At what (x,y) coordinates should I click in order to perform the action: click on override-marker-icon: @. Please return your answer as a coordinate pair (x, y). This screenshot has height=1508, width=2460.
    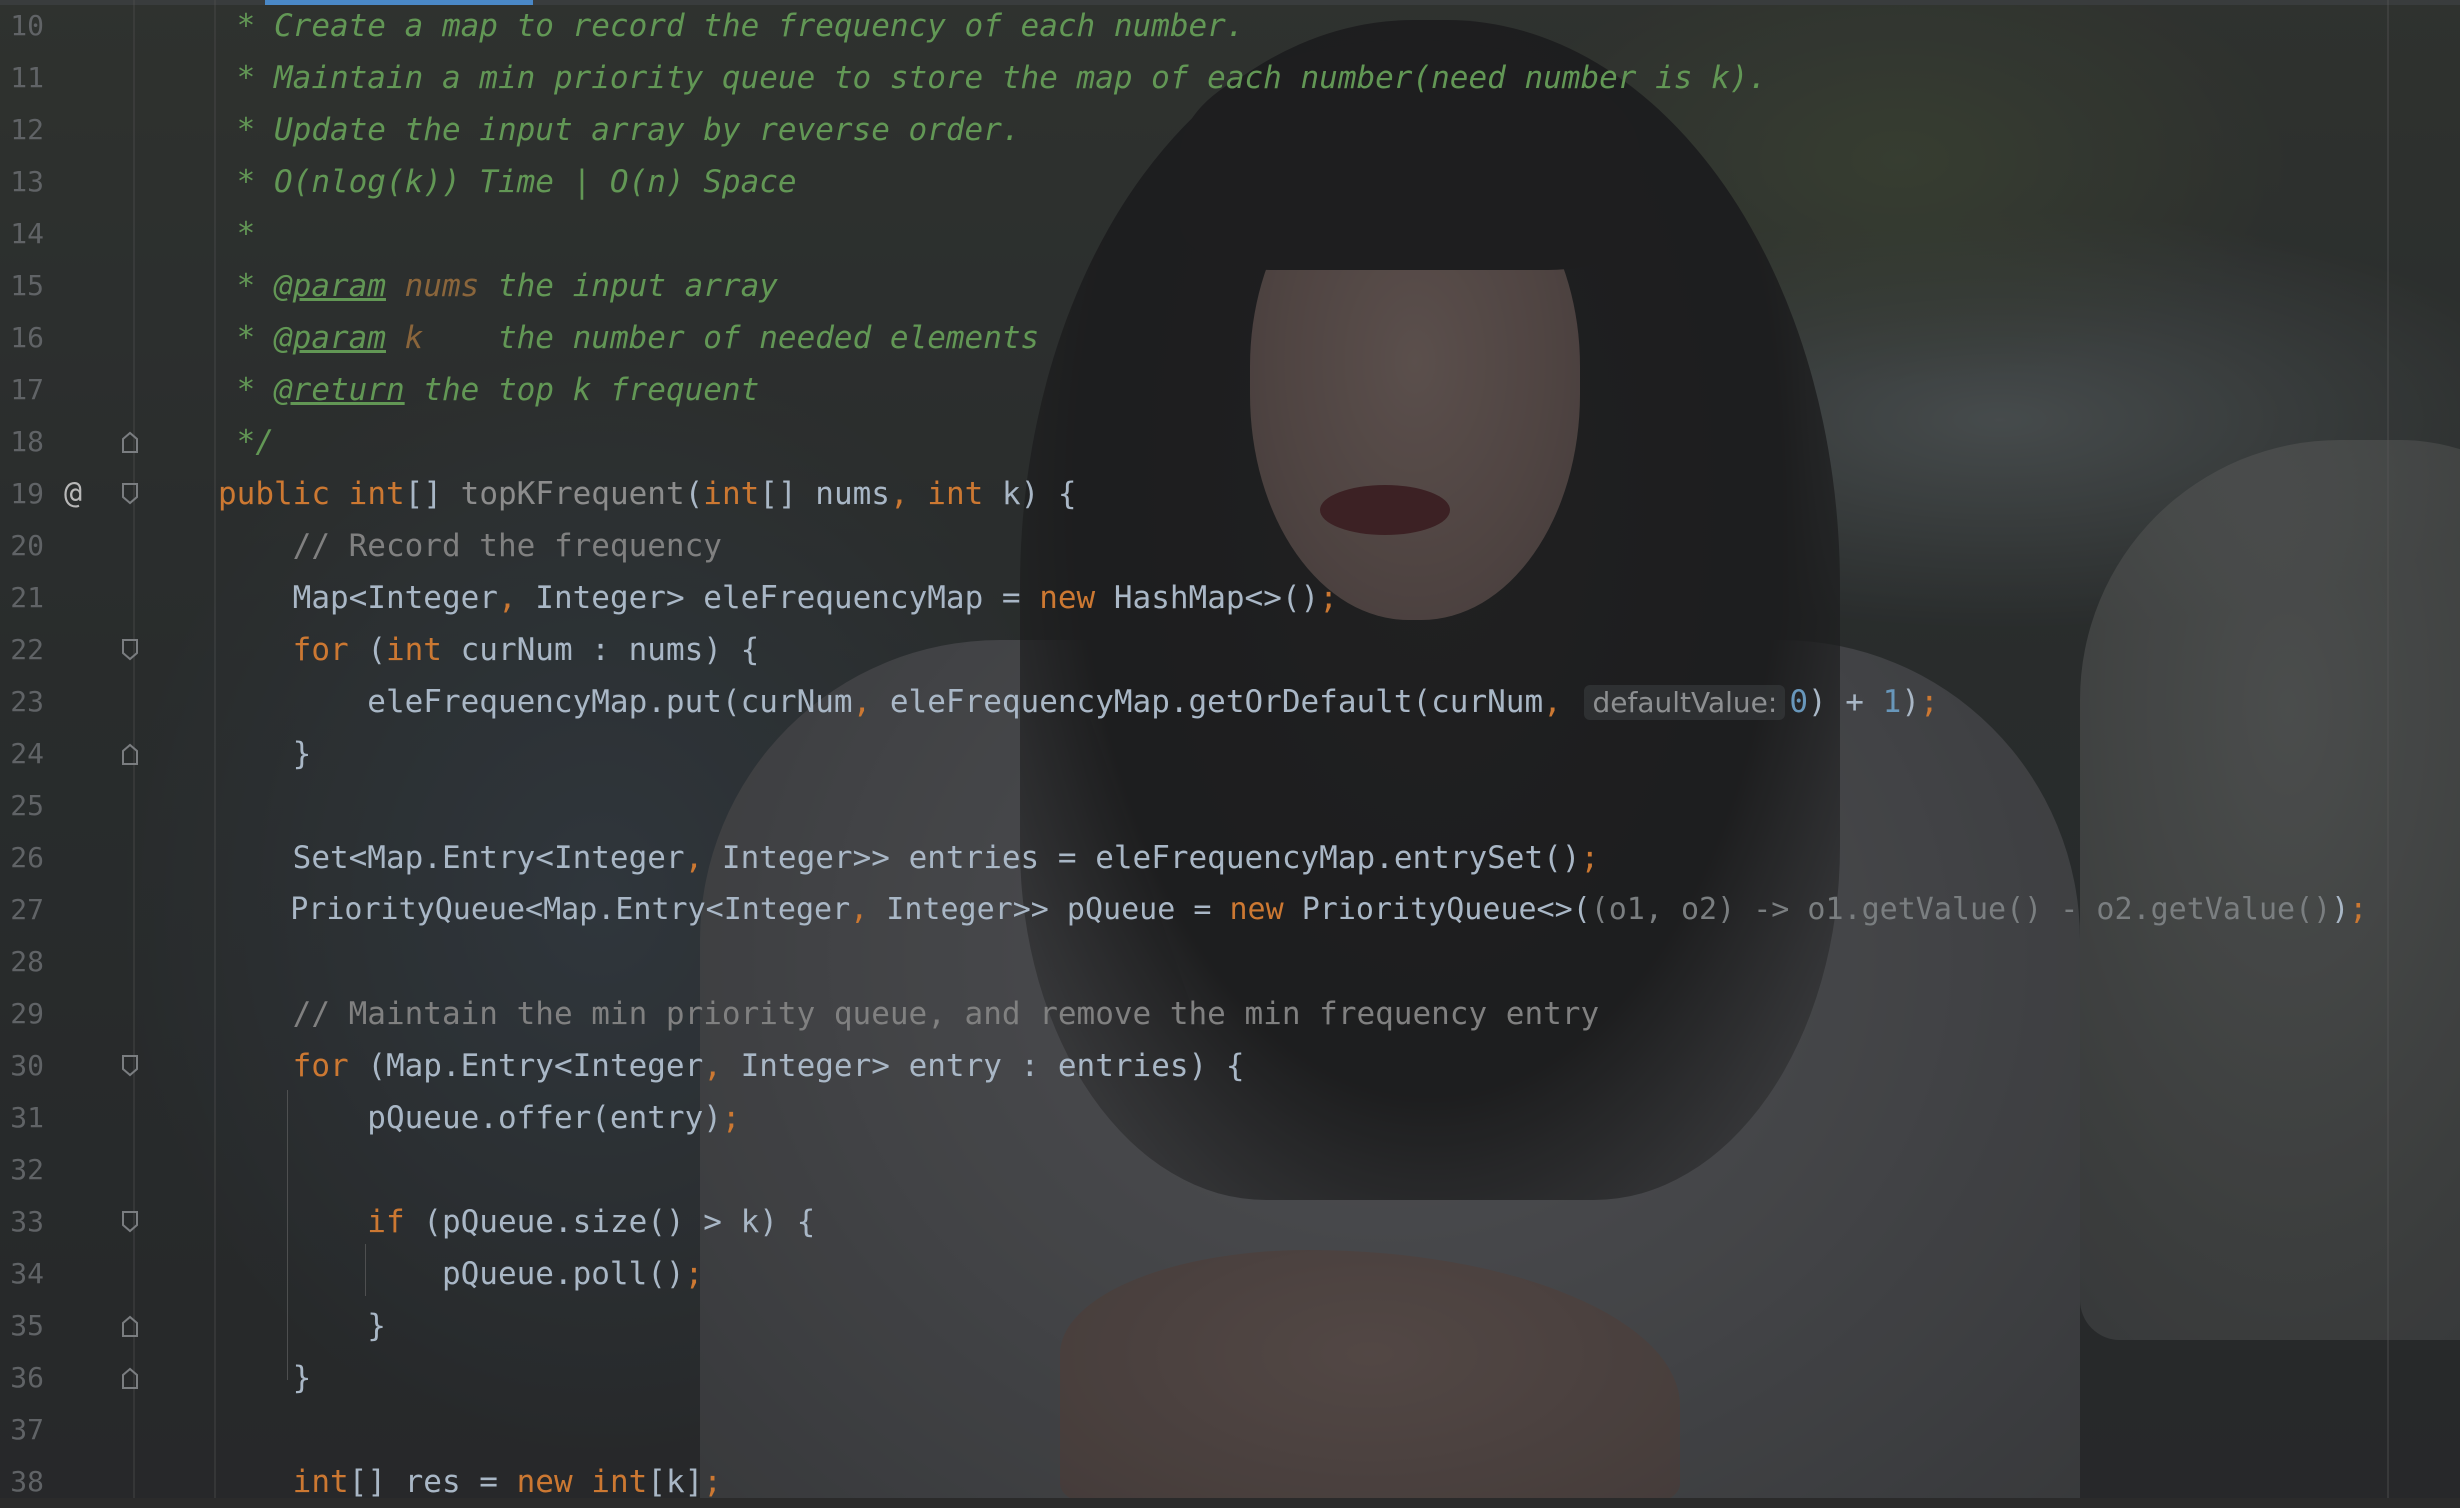
    Looking at the image, I should click on (73, 494).